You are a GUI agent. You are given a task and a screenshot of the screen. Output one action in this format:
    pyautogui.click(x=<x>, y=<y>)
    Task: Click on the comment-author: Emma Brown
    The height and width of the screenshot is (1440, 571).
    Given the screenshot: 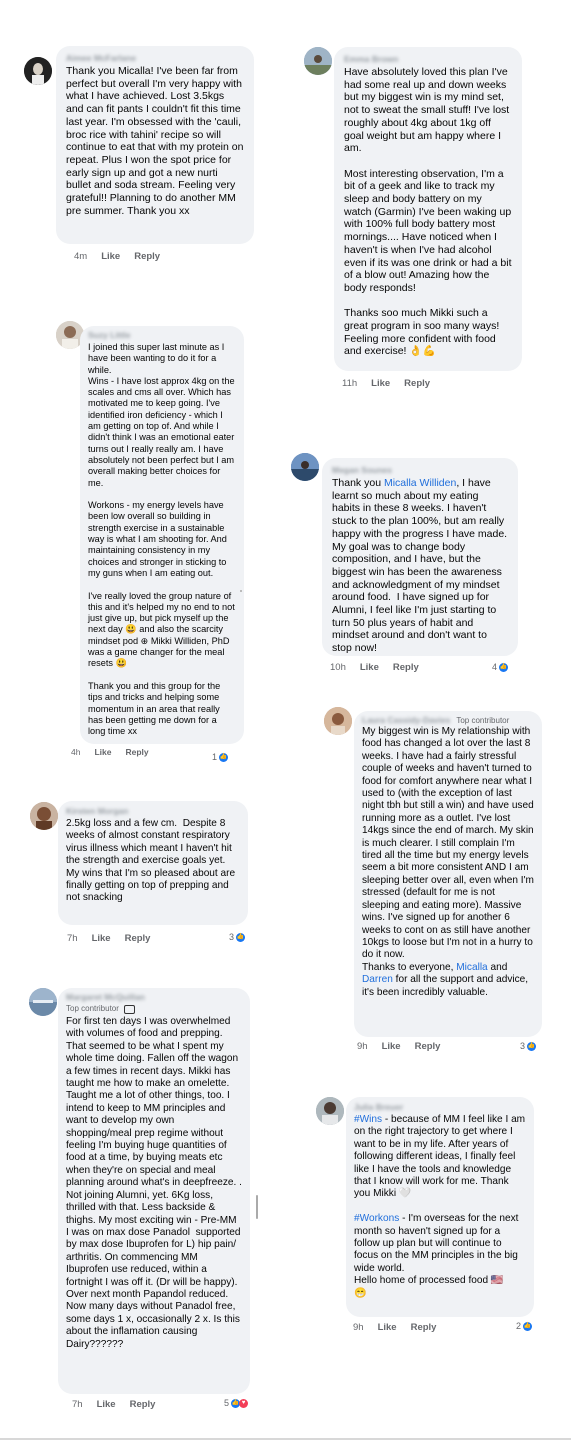 What is the action you would take?
    pyautogui.click(x=428, y=59)
    